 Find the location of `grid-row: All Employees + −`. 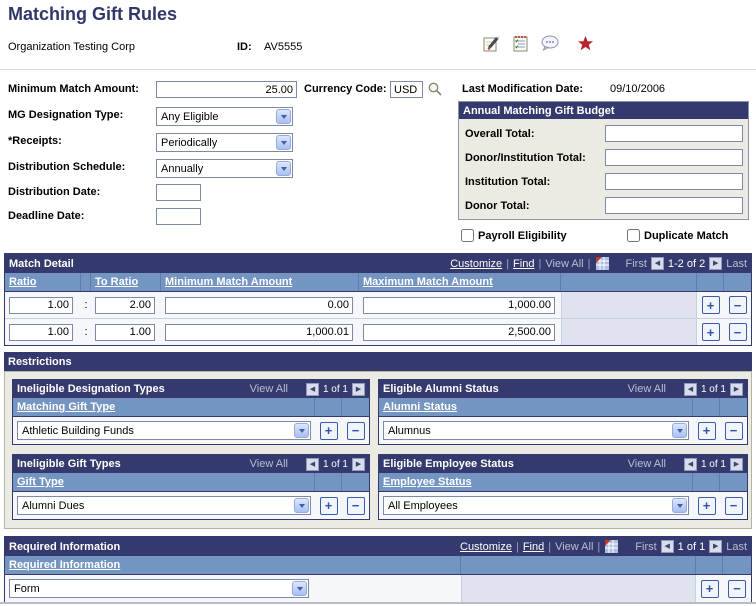

grid-row: All Employees + − is located at coordinates (563, 505).